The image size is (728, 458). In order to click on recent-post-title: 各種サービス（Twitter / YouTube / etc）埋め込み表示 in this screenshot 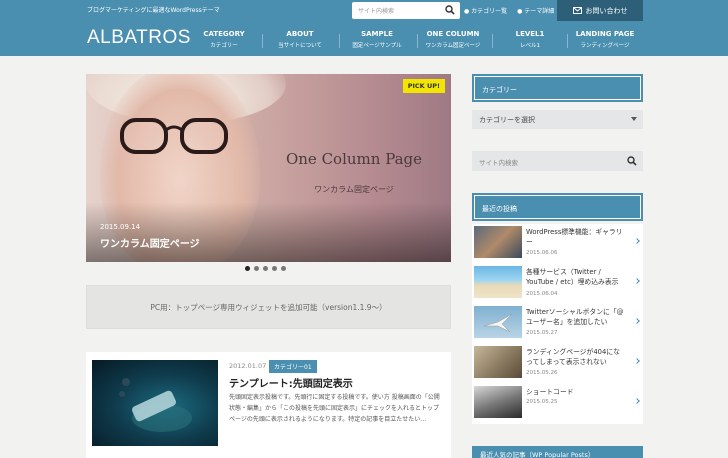, I will do `click(576, 277)`.